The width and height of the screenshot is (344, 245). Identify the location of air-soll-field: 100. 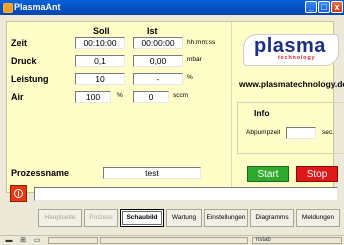
(93, 97).